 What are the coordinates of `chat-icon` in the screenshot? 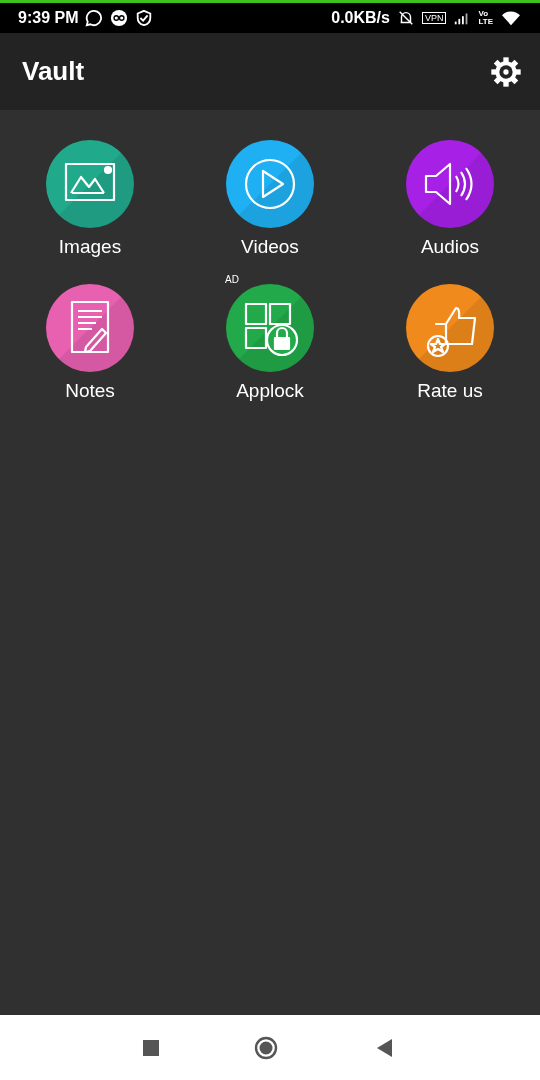 It's located at (94, 18).